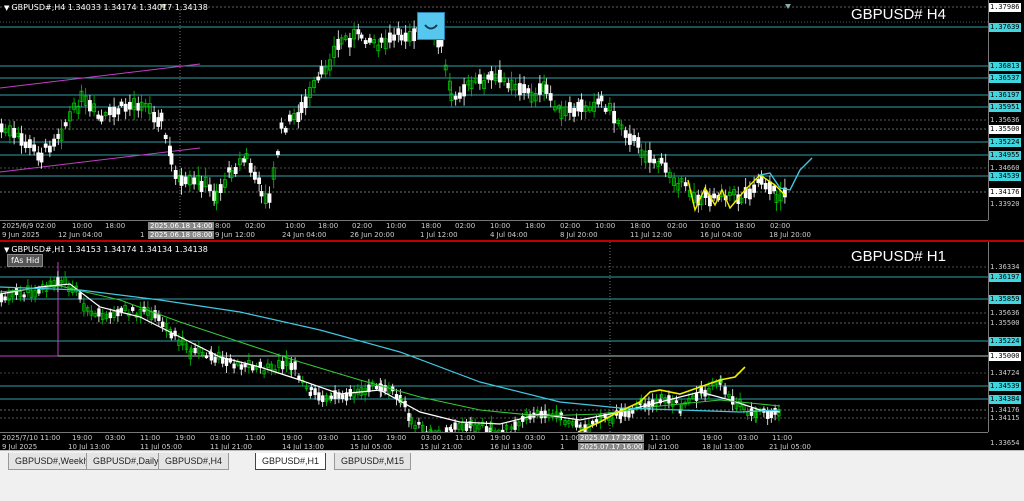 The height and width of the screenshot is (501, 1024). I want to click on smiley-expert-icon, so click(431, 26).